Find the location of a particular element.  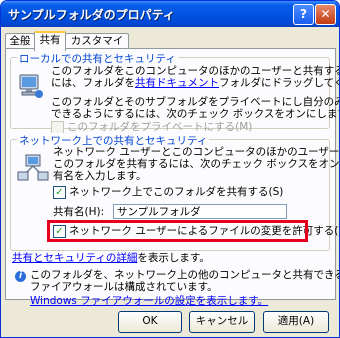

security-details-post: を表示します。 is located at coordinates (173, 258).